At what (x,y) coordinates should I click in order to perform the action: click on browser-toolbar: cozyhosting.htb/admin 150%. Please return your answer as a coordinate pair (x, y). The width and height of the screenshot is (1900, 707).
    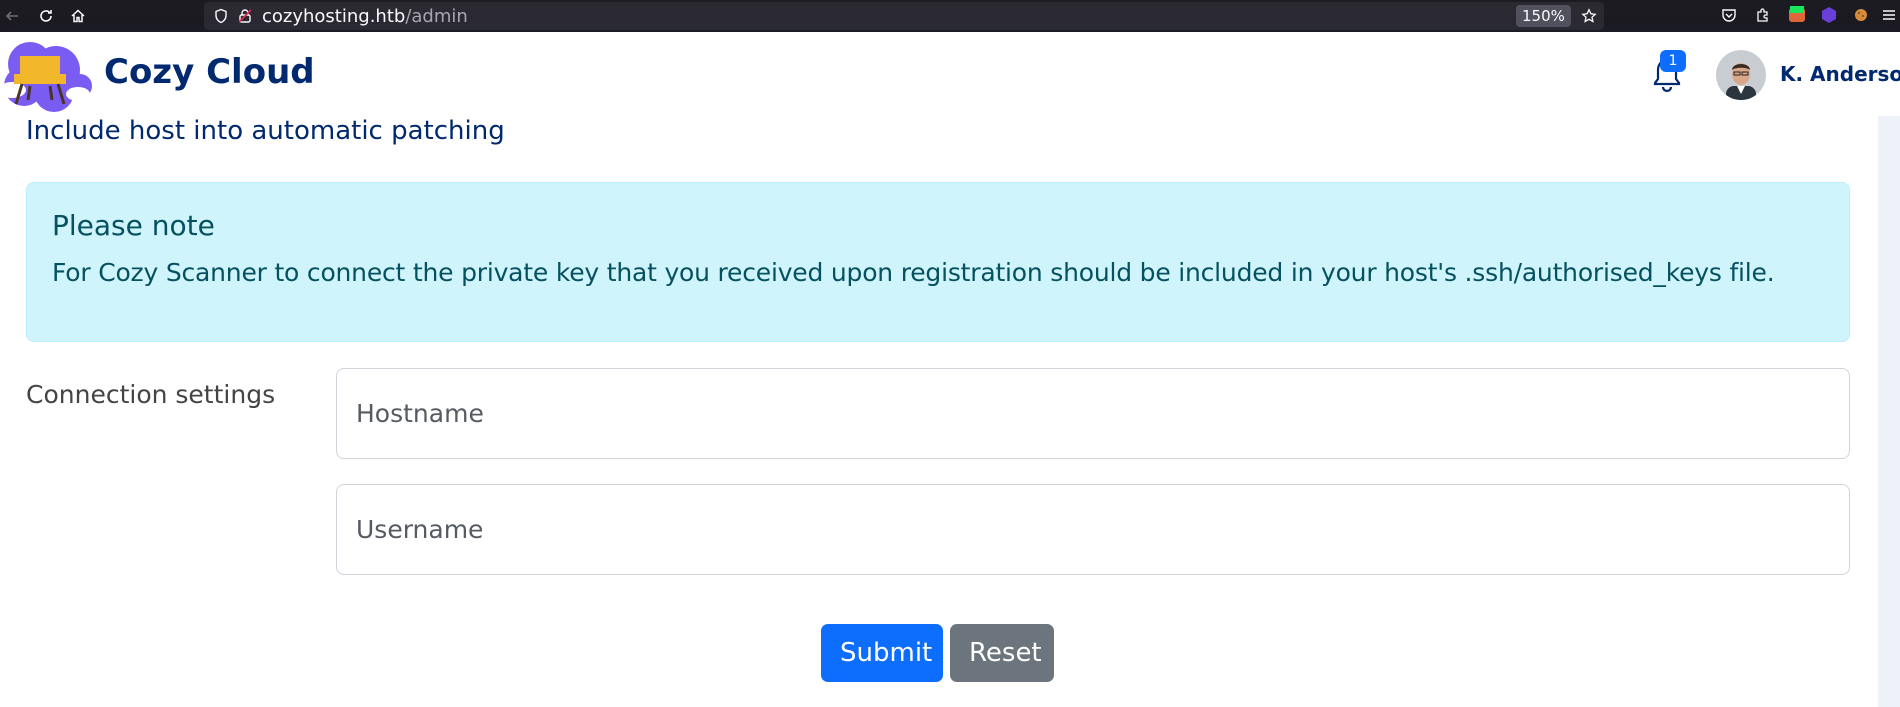
    Looking at the image, I should click on (950, 16).